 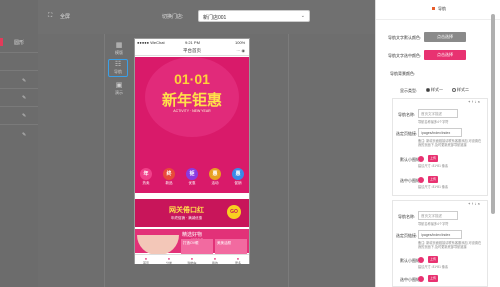 I want to click on top-bar: ⛶ 全屏 切换门店: 新门店001 ⌄, so click(x=206, y=17).